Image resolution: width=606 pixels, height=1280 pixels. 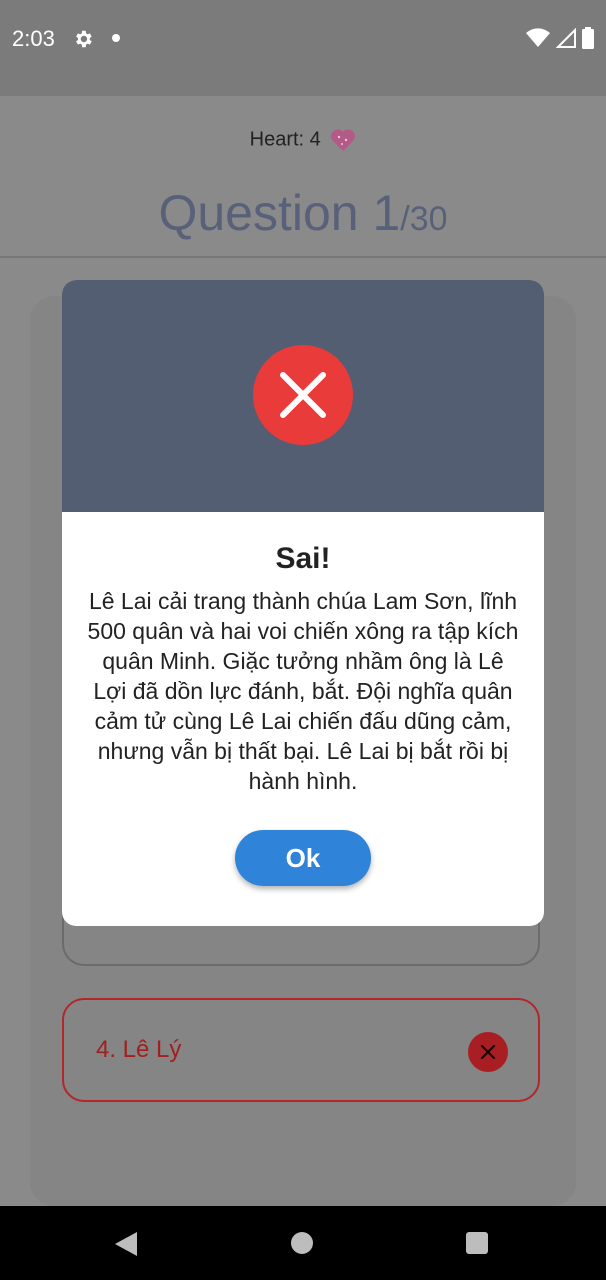 I want to click on question-title: Question 1/30, so click(x=303, y=213).